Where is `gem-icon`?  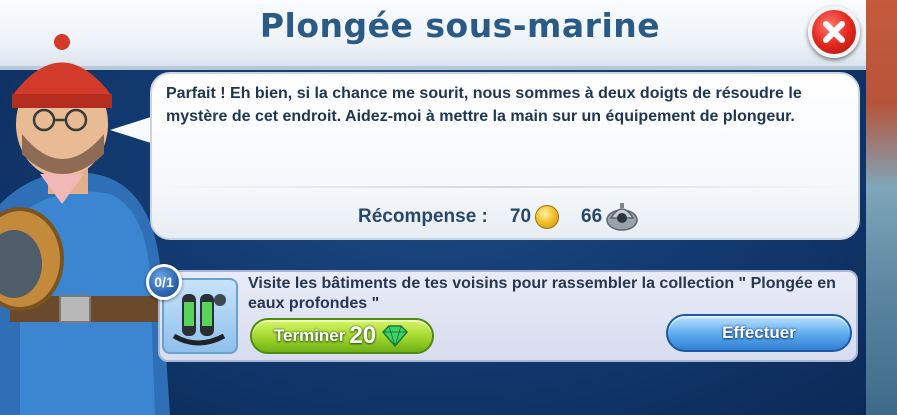 gem-icon is located at coordinates (395, 336).